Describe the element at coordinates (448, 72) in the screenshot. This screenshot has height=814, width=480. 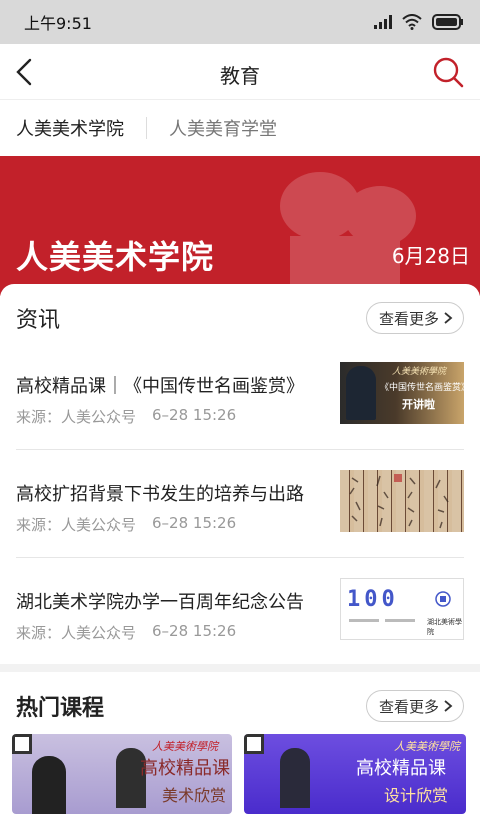
I see `search-icon` at that location.